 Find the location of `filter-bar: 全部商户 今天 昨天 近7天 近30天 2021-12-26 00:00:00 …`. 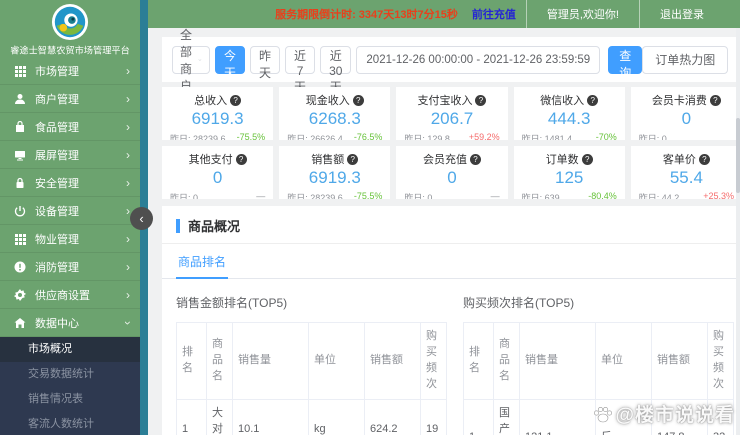

filter-bar: 全部商户 今天 昨天 近7天 近30天 2021-12-26 00:00:00 … is located at coordinates (450, 61).